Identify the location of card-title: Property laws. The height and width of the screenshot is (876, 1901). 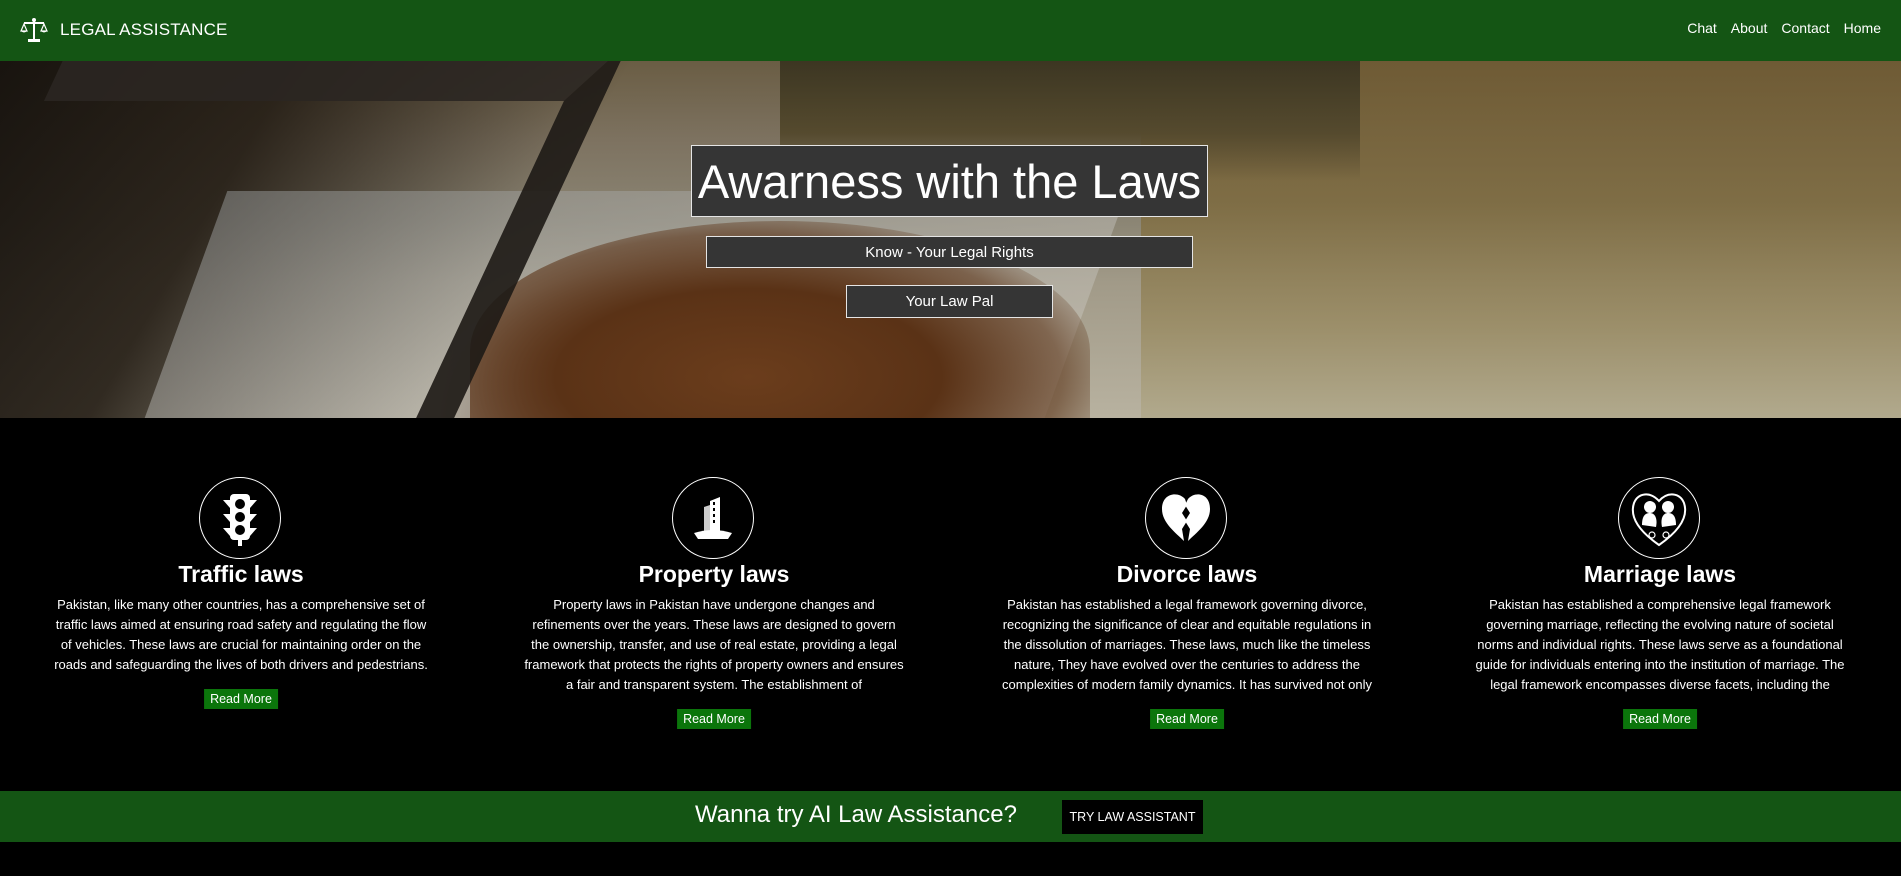
(714, 574).